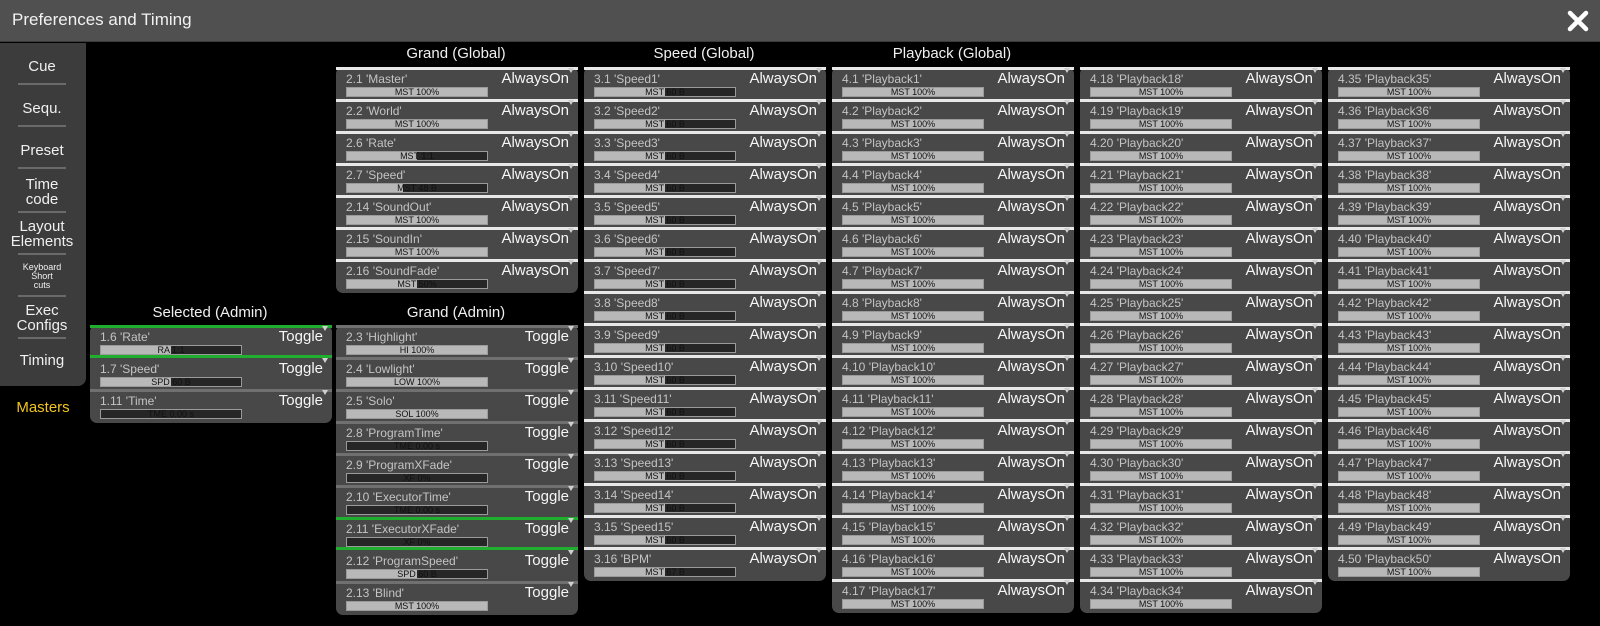 The width and height of the screenshot is (1600, 626). What do you see at coordinates (1201, 83) in the screenshot?
I see `master-row: 4.18 'Playback18' MST 100% AlwaysOn` at bounding box center [1201, 83].